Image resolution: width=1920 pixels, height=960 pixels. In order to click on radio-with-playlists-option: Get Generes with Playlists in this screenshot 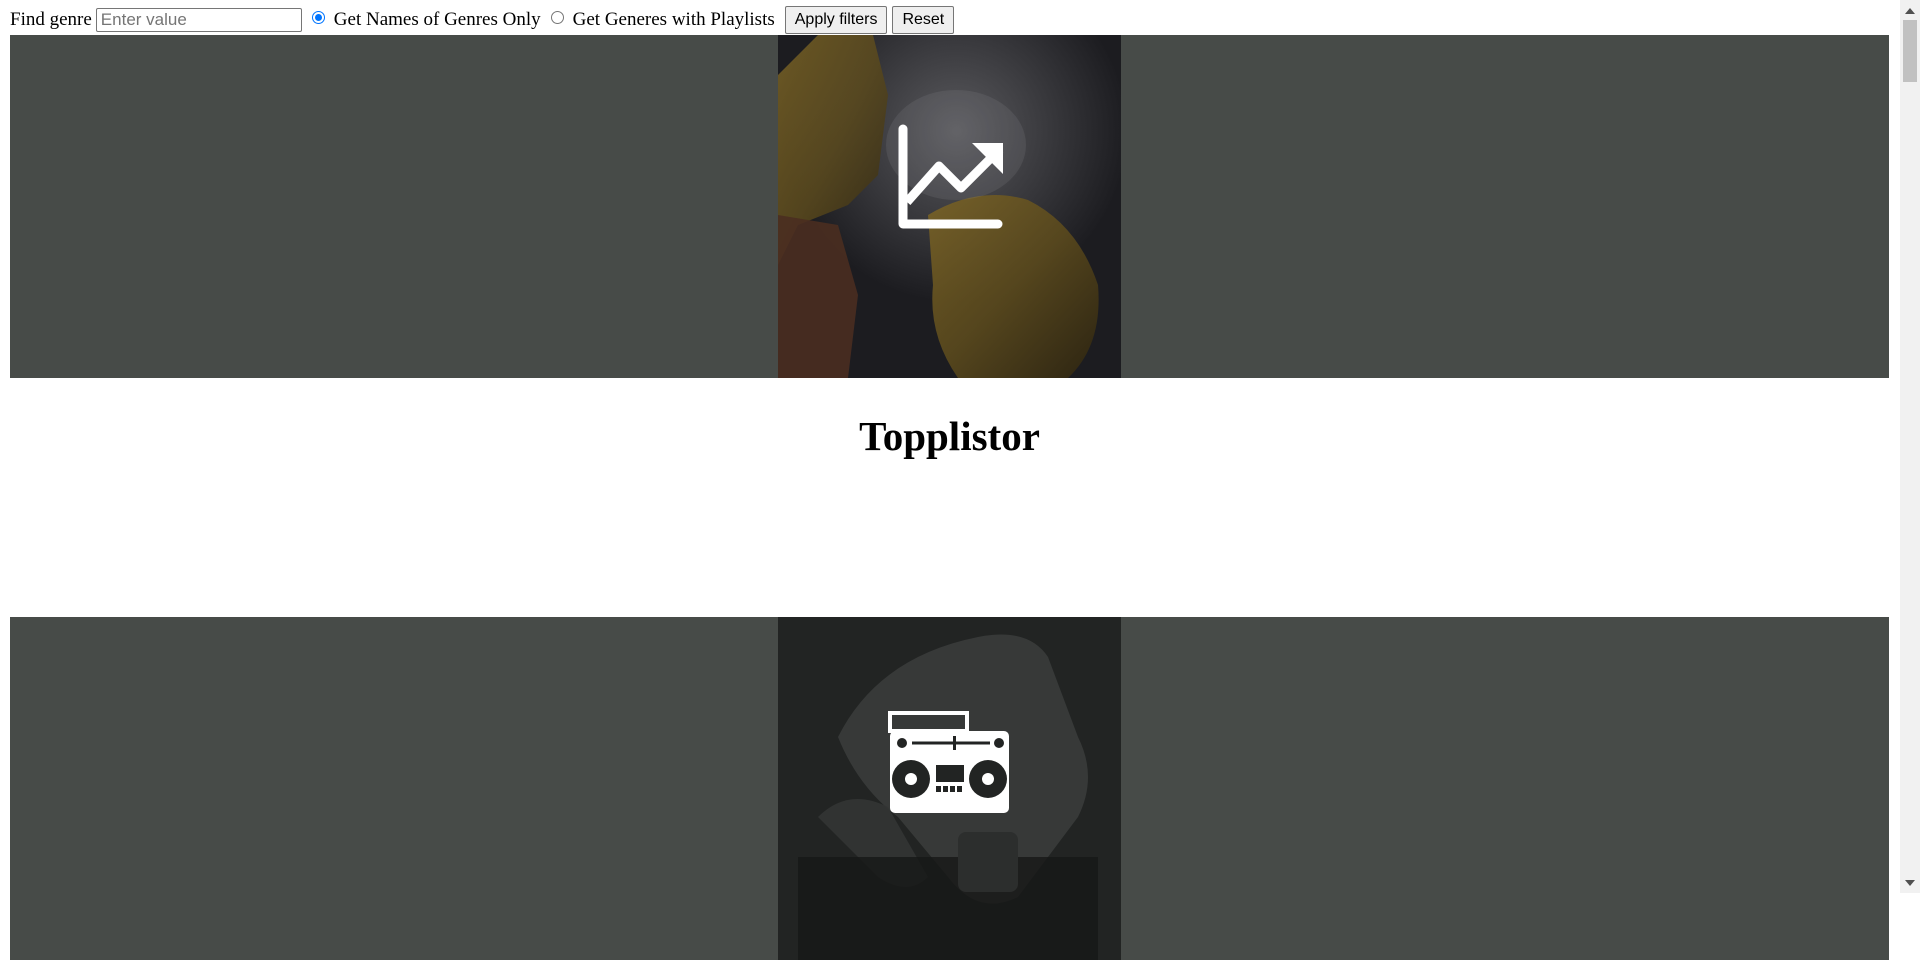, I will do `click(662, 20)`.